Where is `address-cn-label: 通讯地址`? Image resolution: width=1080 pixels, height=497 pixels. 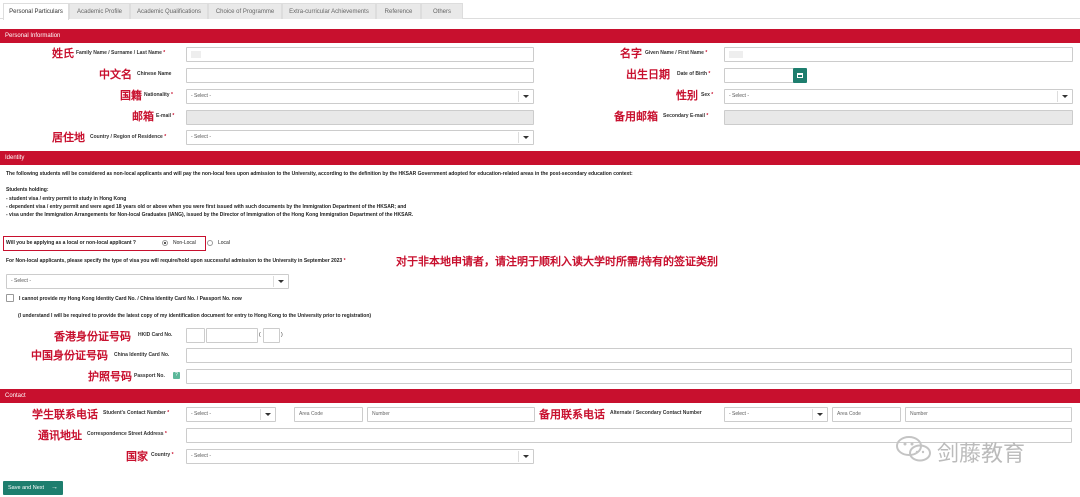
address-cn-label: 通讯地址 is located at coordinates (60, 436).